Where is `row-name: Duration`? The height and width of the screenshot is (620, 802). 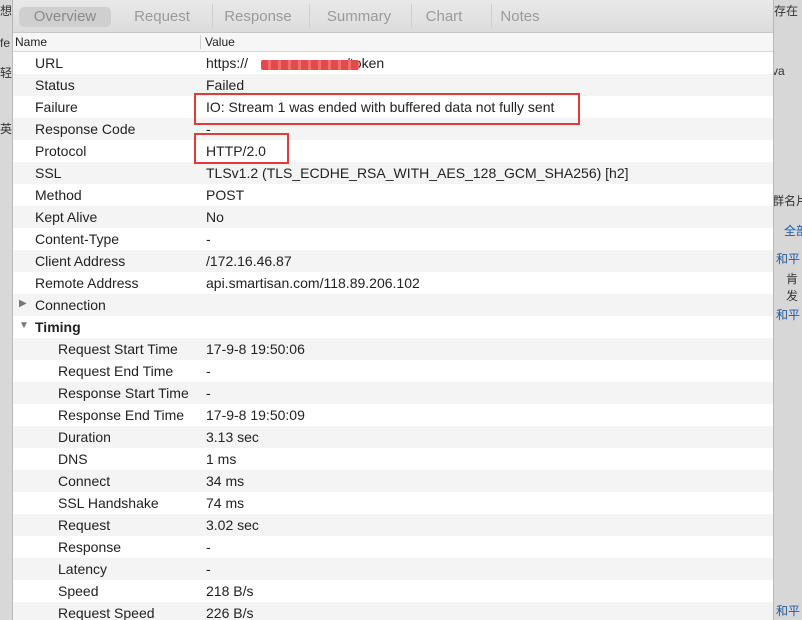
row-name: Duration is located at coordinates (84, 437).